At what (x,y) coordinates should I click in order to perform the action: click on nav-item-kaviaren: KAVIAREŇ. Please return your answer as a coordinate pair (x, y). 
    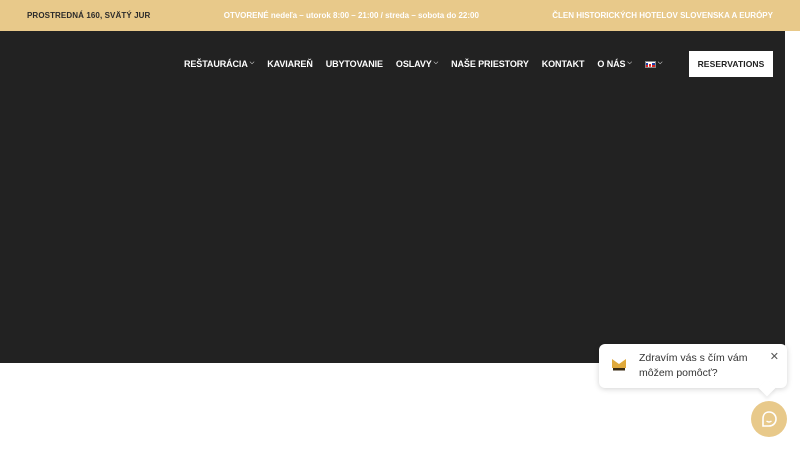
    Looking at the image, I should click on (290, 64).